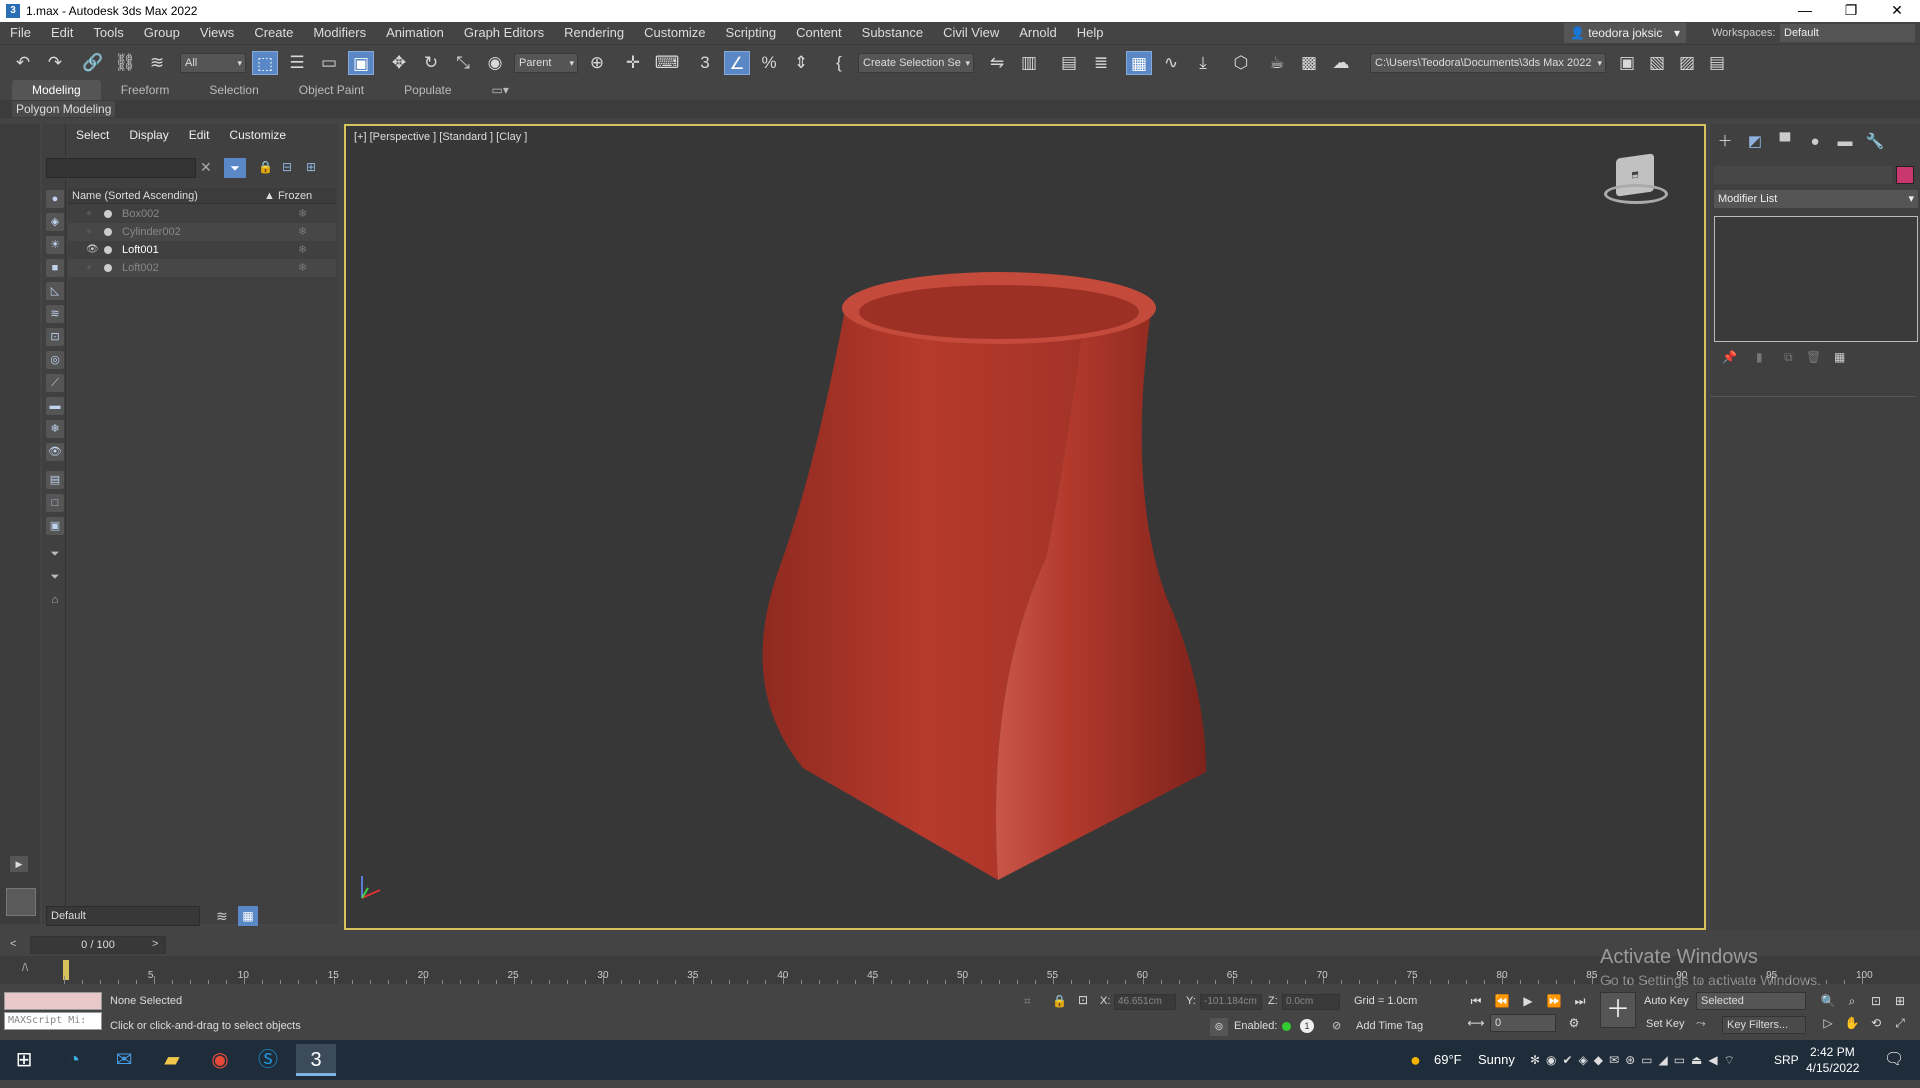 The width and height of the screenshot is (1920, 1088). Describe the element at coordinates (55, 406) in the screenshot. I see `filter-containers-icon: ▬` at that location.